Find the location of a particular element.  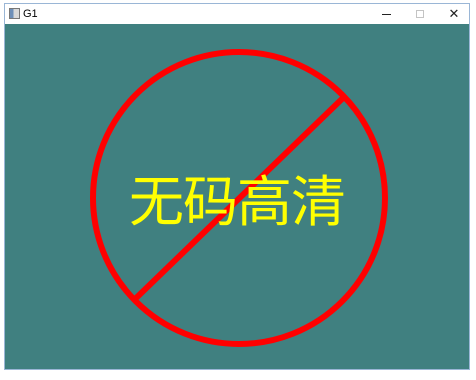

sign-text: 无码高清 is located at coordinates (237, 202).